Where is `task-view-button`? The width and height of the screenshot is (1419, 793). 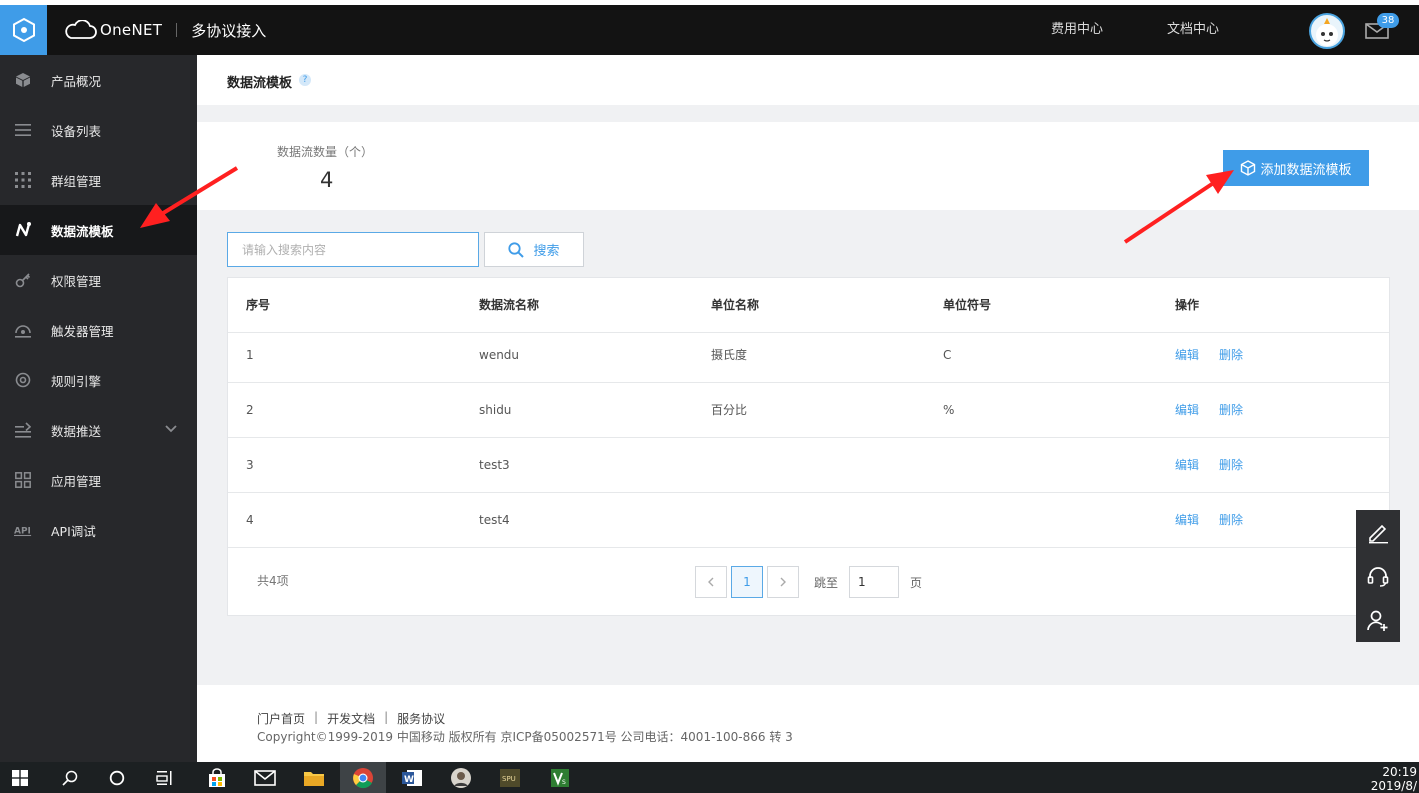
task-view-button is located at coordinates (165, 777).